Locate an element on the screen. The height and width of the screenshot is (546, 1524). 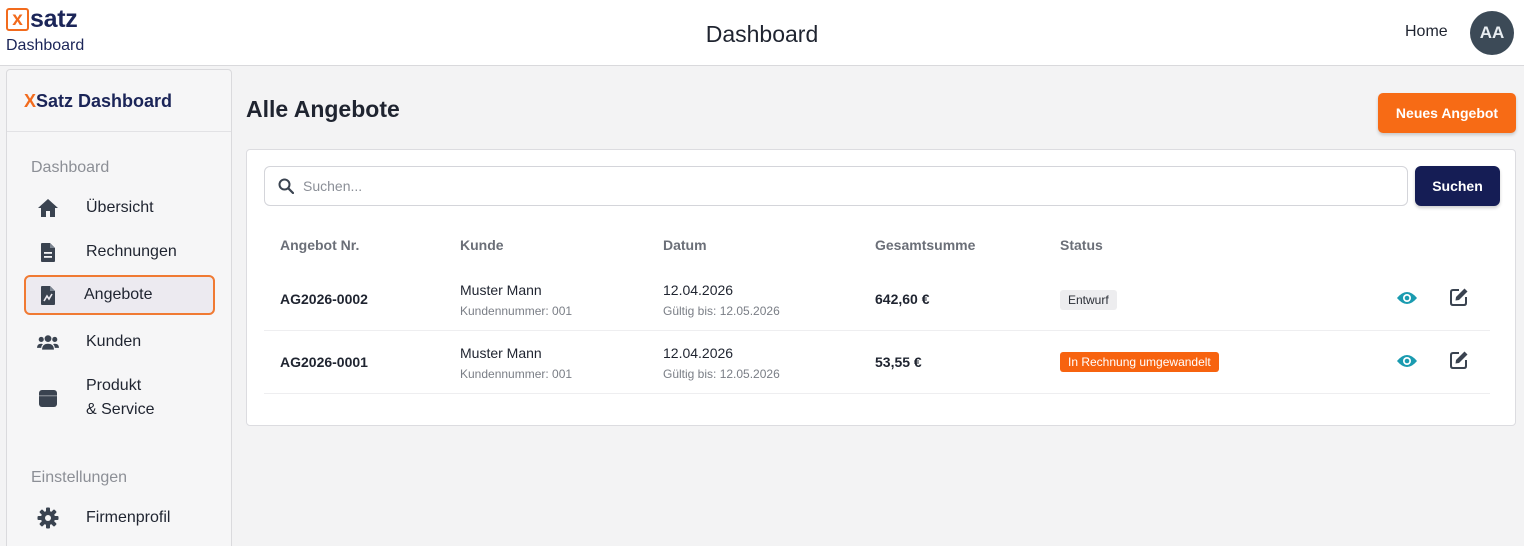
column-header-status: Status is located at coordinates (1081, 245).